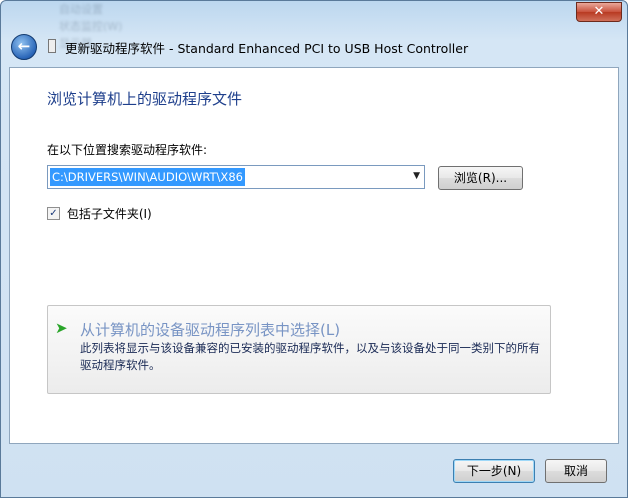  What do you see at coordinates (109, 214) in the screenshot?
I see `include-subfolders-label: 包括子文件夹(I)` at bounding box center [109, 214].